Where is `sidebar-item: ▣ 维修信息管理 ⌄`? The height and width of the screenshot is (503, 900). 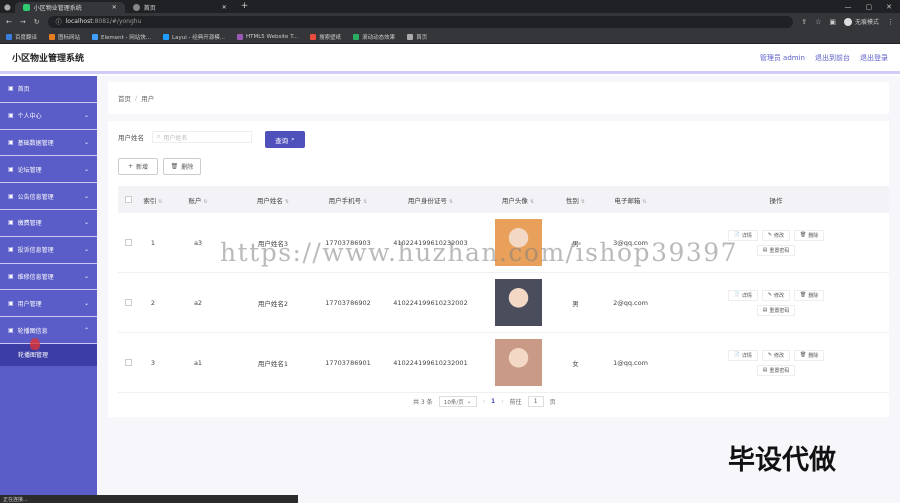 sidebar-item: ▣ 维修信息管理 ⌄ is located at coordinates (48, 277).